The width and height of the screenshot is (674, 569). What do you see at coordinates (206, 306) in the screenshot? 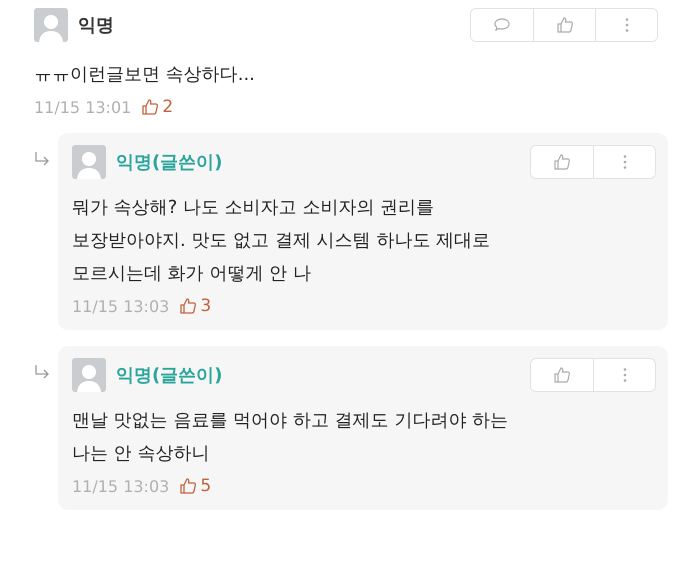
I see `like-count: 3` at bounding box center [206, 306].